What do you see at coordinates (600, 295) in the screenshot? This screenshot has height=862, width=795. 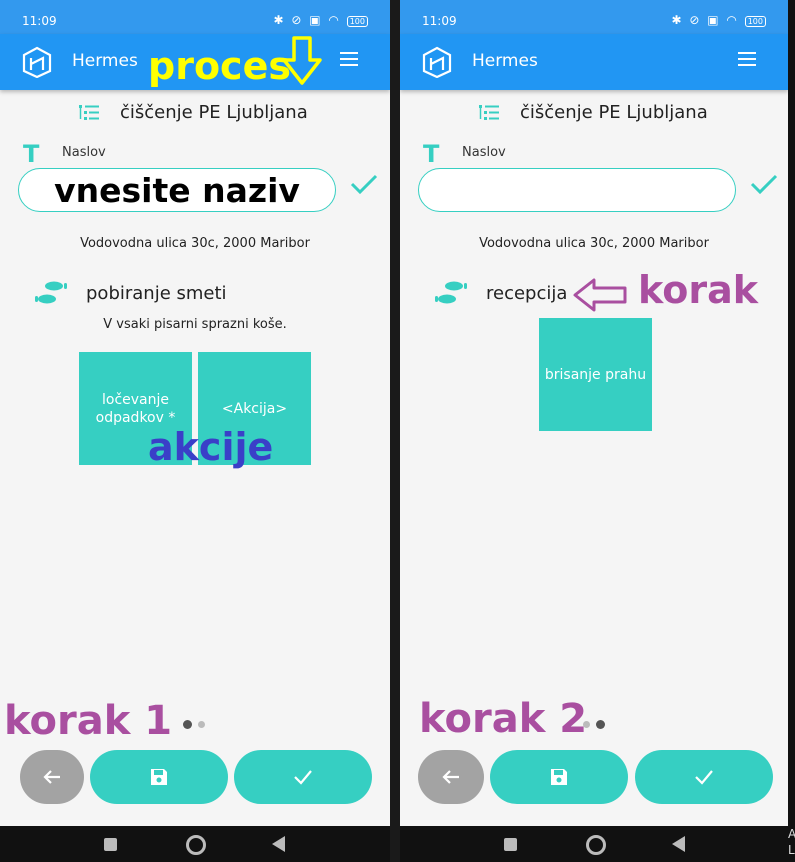 I see `annotation-arrow-left-icon` at bounding box center [600, 295].